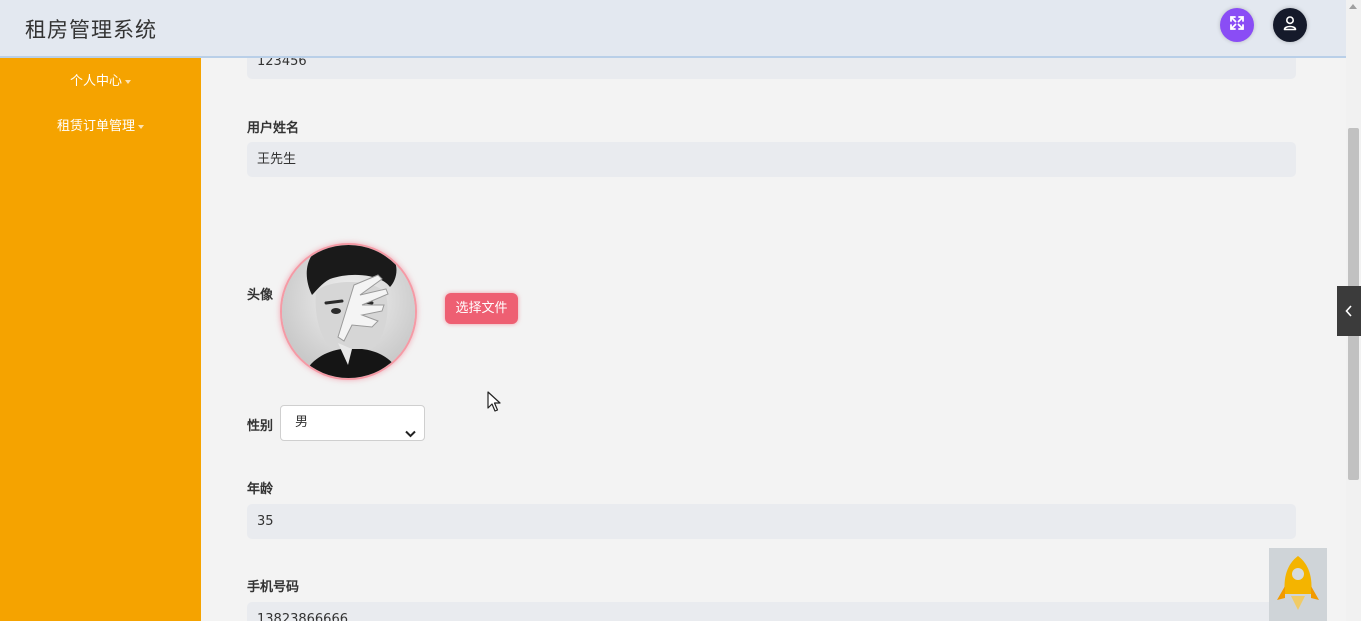  Describe the element at coordinates (273, 128) in the screenshot. I see `username-label: 用户姓名` at that location.